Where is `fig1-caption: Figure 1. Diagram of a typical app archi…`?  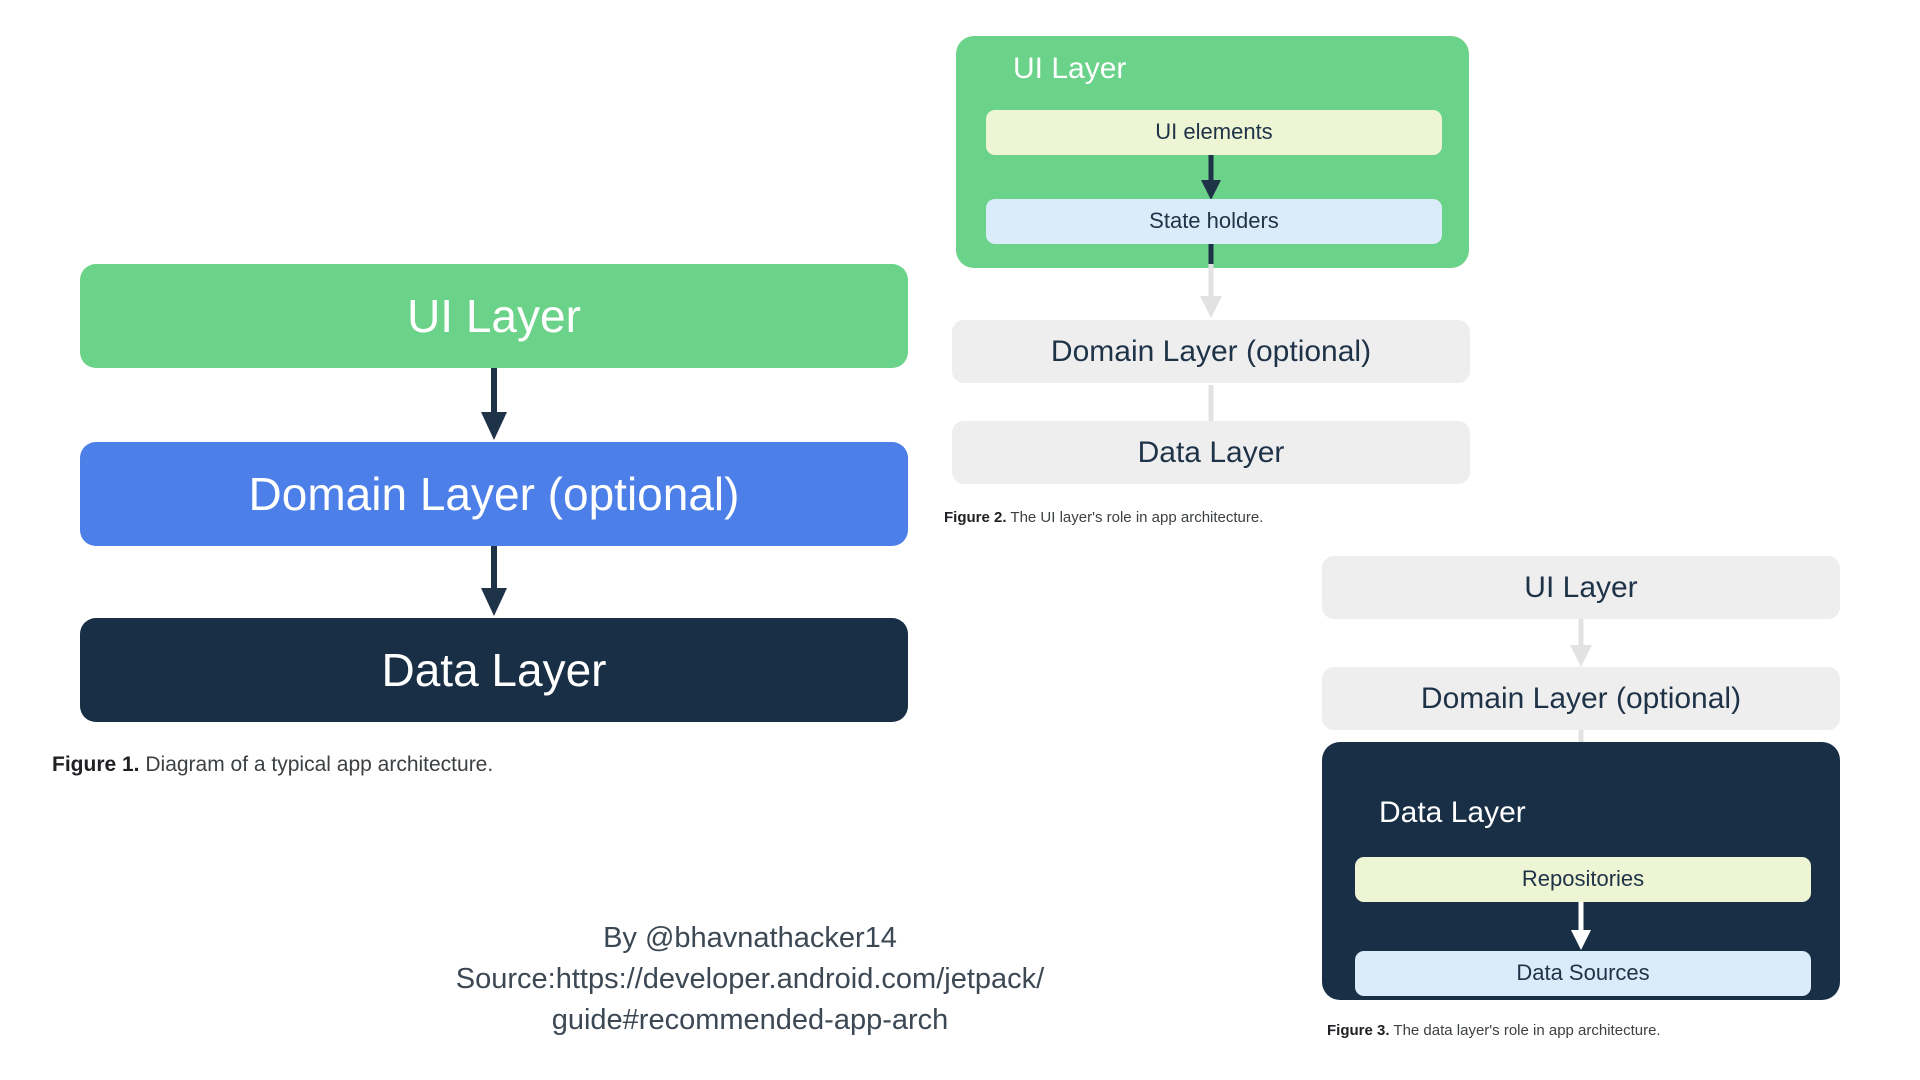 fig1-caption: Figure 1. Diagram of a typical app archi… is located at coordinates (272, 765).